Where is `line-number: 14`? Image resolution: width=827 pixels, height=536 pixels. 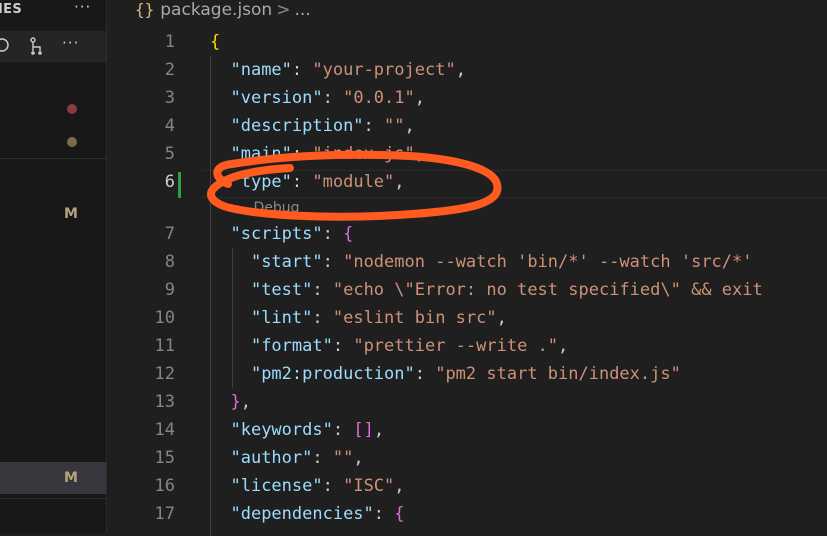
line-number: 14 is located at coordinates (164, 430).